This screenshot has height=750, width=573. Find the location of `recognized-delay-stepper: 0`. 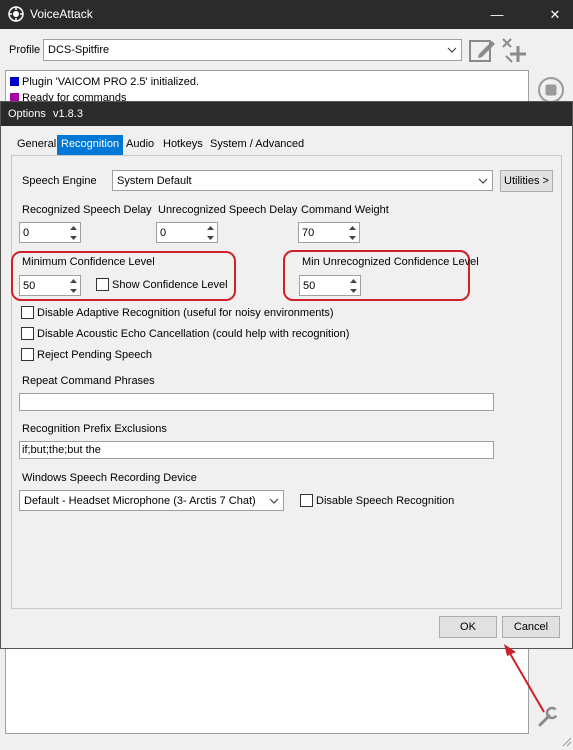

recognized-delay-stepper: 0 is located at coordinates (50, 232).